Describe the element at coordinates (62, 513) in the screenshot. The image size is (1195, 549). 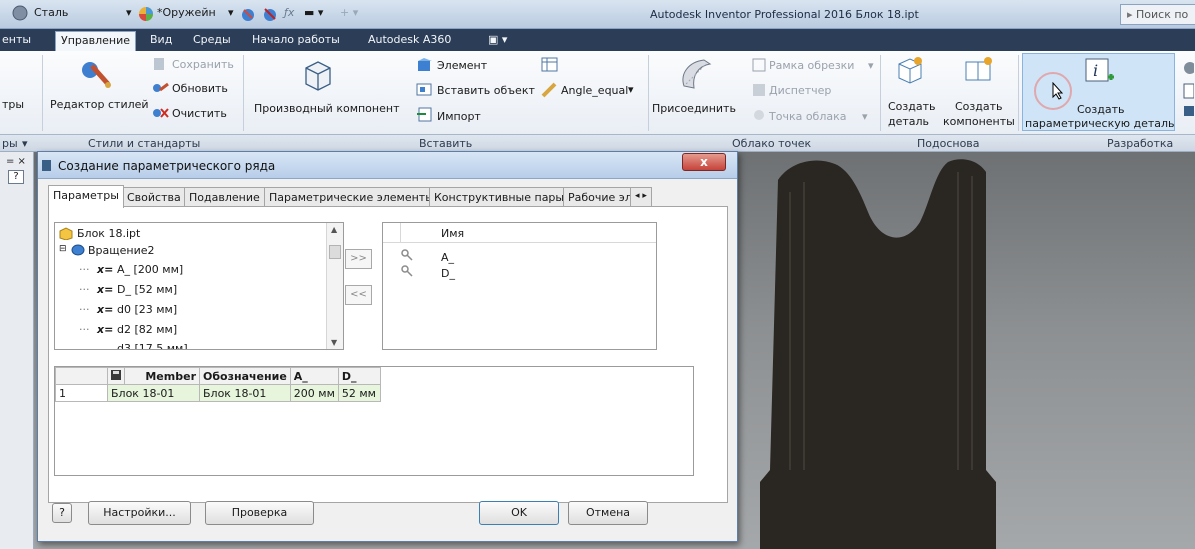
I see `help-button: ?` at that location.